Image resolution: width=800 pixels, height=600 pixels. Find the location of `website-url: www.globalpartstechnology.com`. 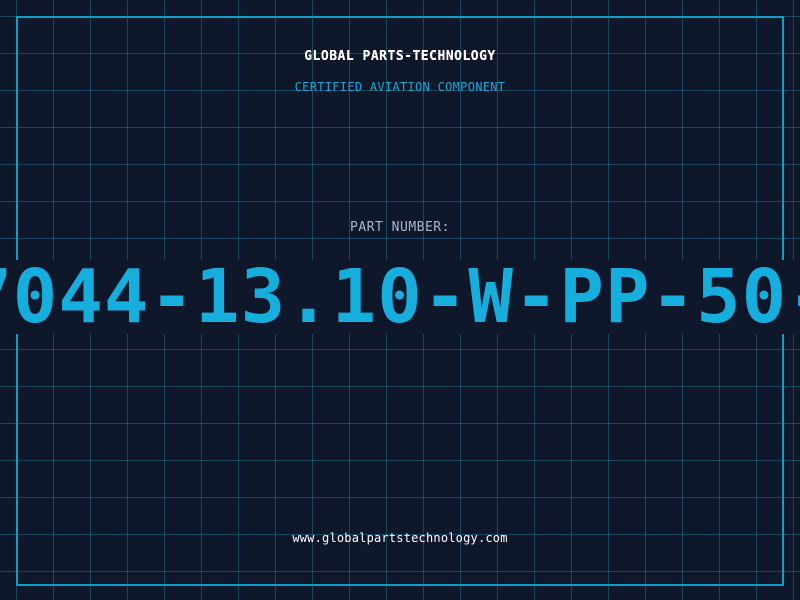

website-url: www.globalpartstechnology.com is located at coordinates (400, 538).